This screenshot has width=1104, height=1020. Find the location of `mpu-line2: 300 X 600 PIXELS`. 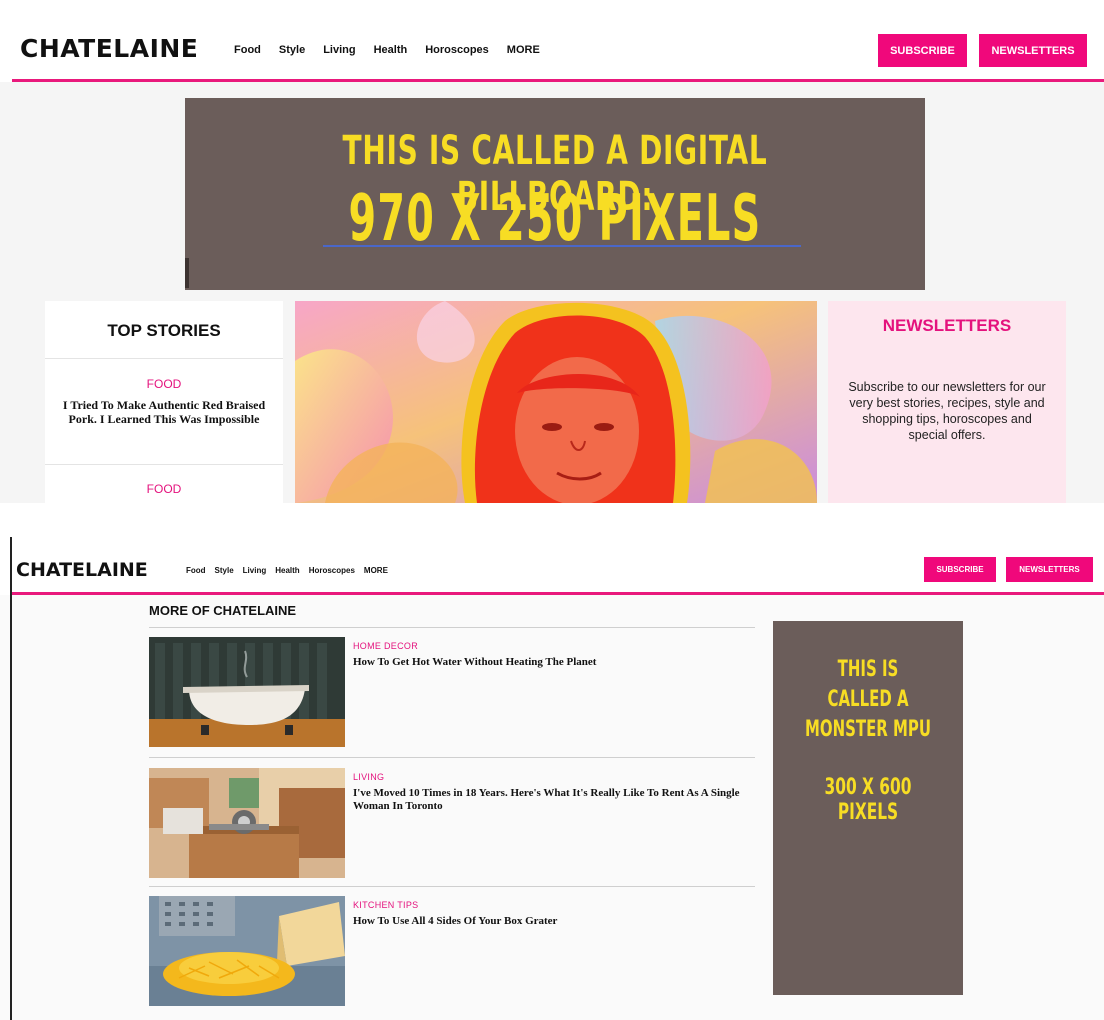

mpu-line2: 300 X 600 PIXELS is located at coordinates (868, 800).